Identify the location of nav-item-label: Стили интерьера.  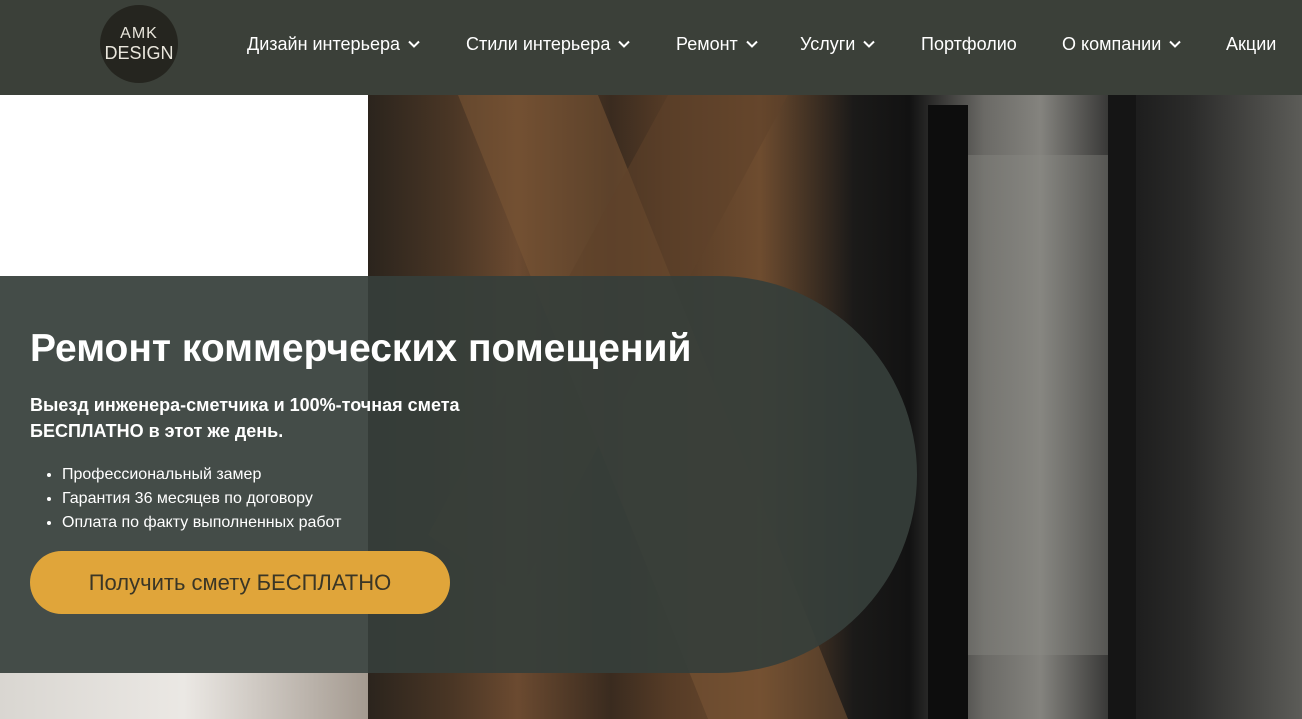
(538, 43).